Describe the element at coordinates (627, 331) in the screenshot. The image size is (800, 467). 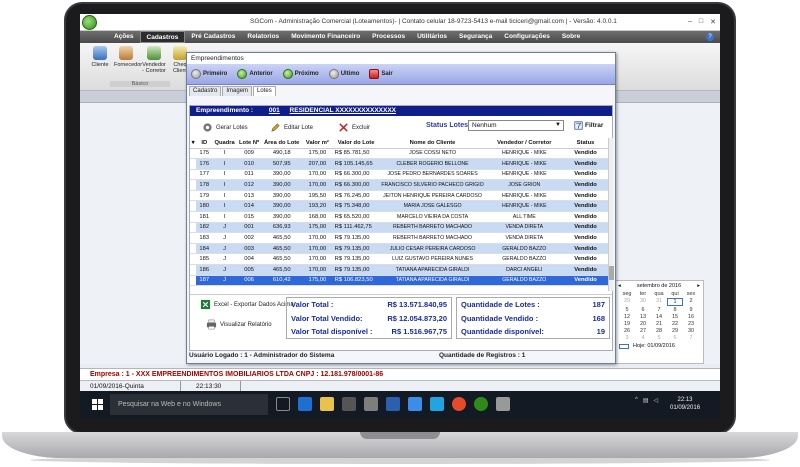
I see `calendar-day: 26` at that location.